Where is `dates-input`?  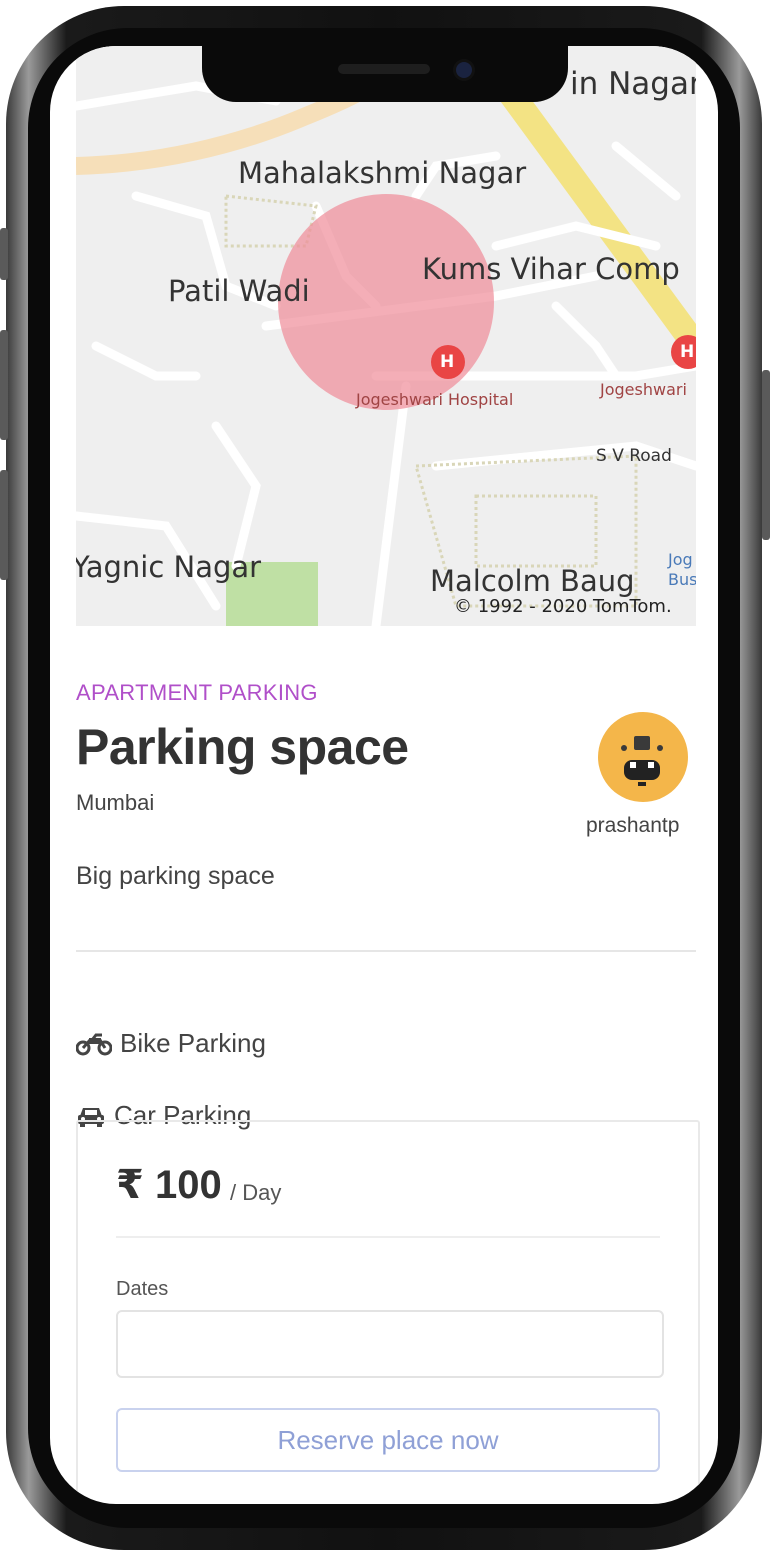
dates-input is located at coordinates (390, 1344).